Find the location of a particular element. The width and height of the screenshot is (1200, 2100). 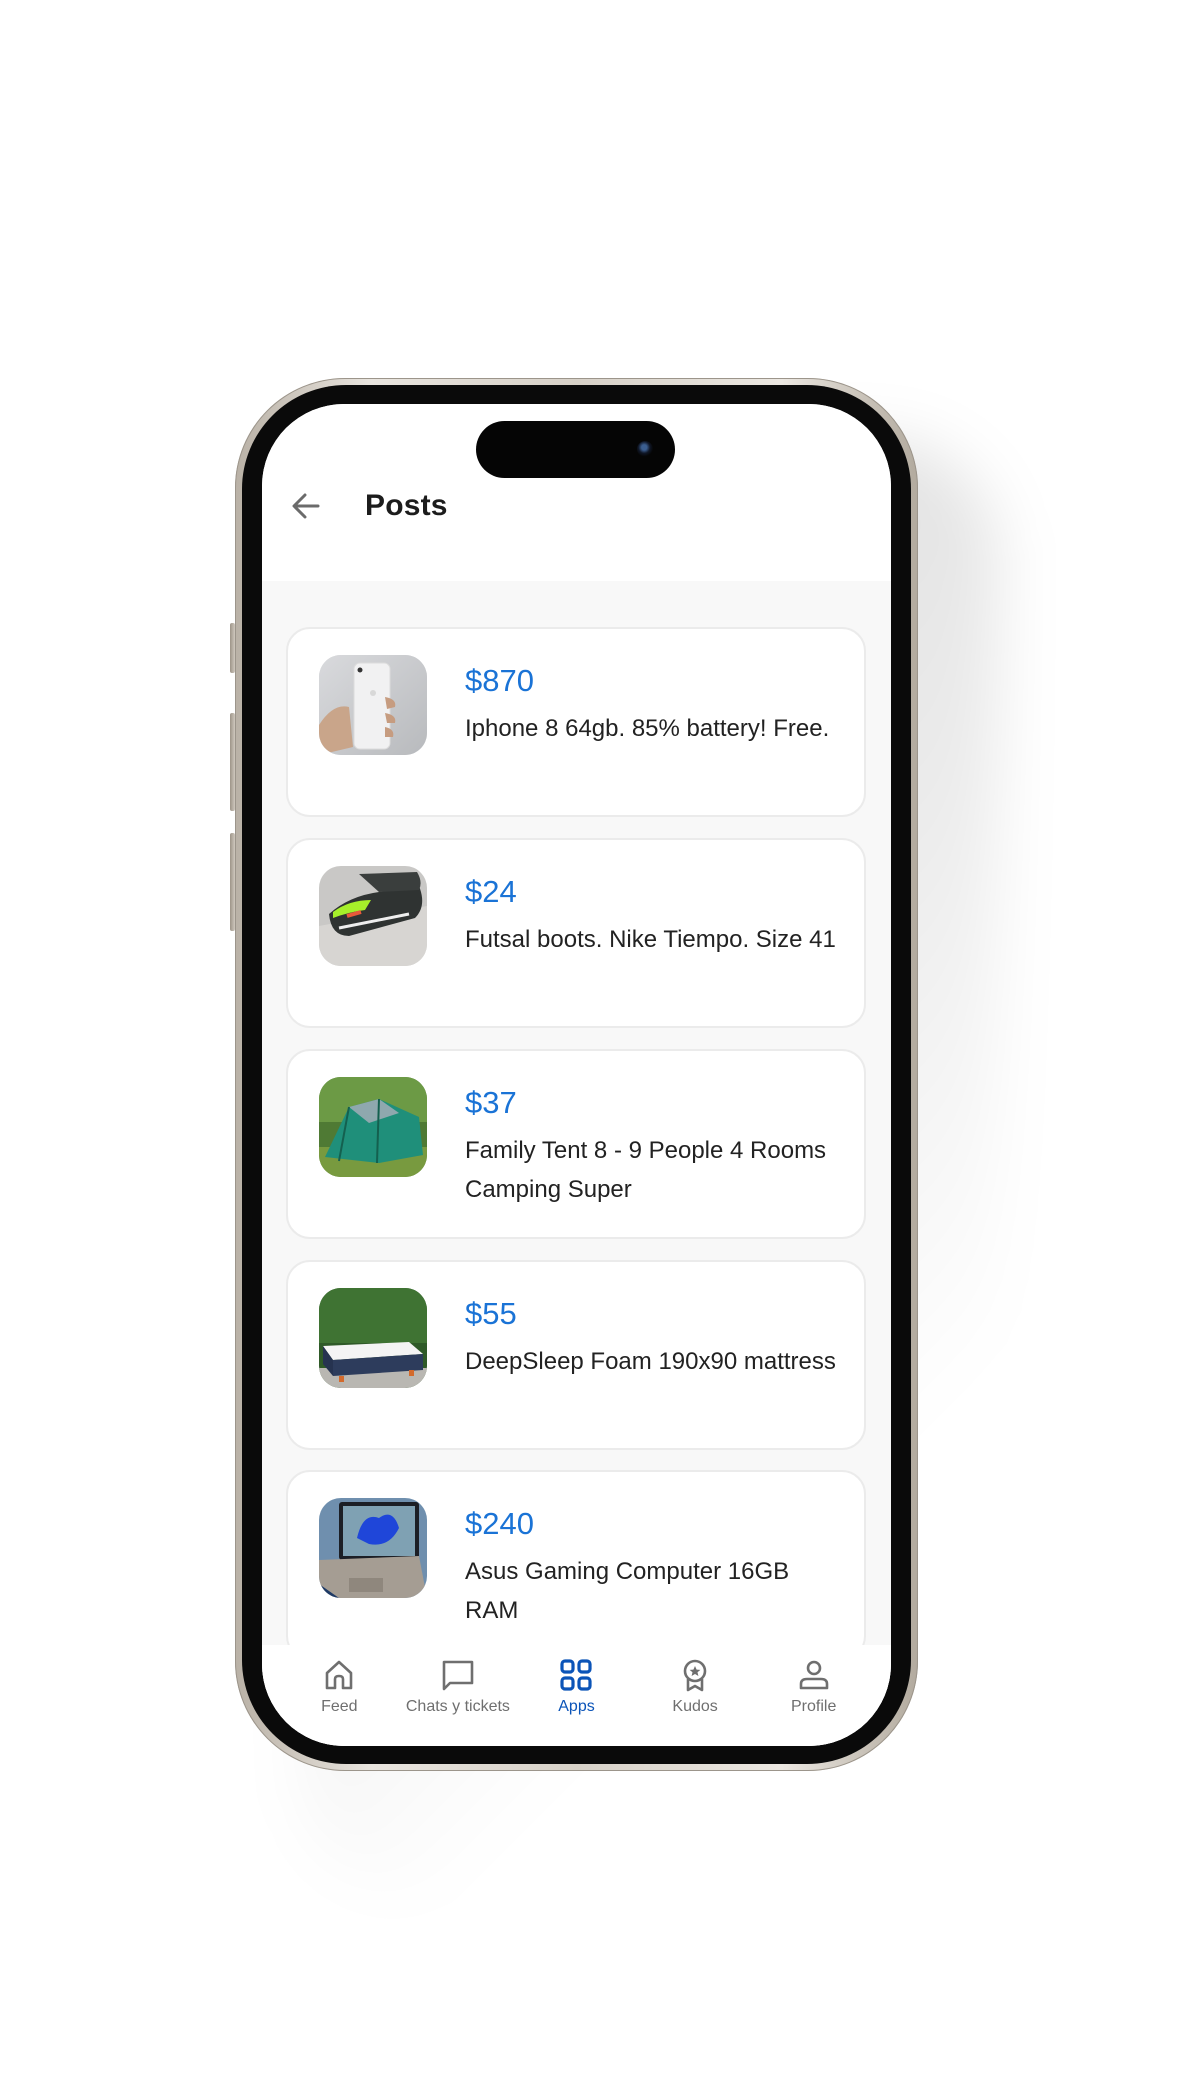

mattress-photo is located at coordinates (373, 1338).